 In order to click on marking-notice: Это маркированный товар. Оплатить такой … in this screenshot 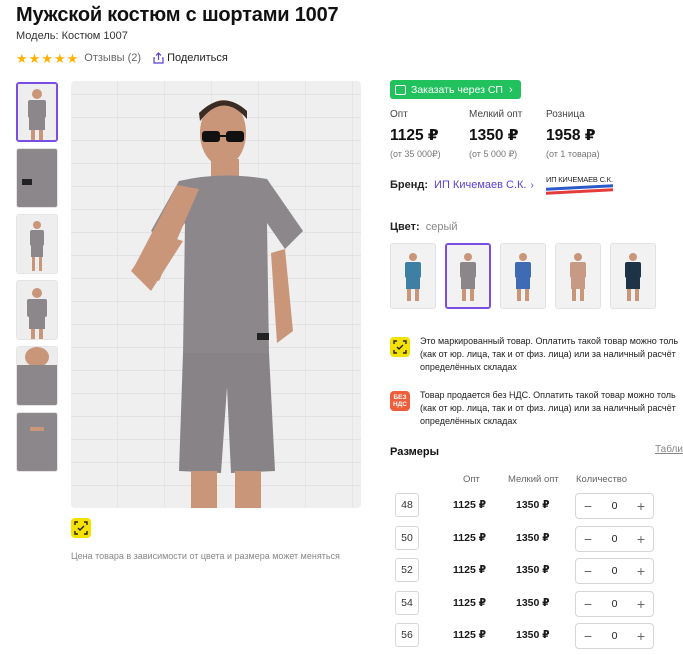, I will do `click(536, 354)`.